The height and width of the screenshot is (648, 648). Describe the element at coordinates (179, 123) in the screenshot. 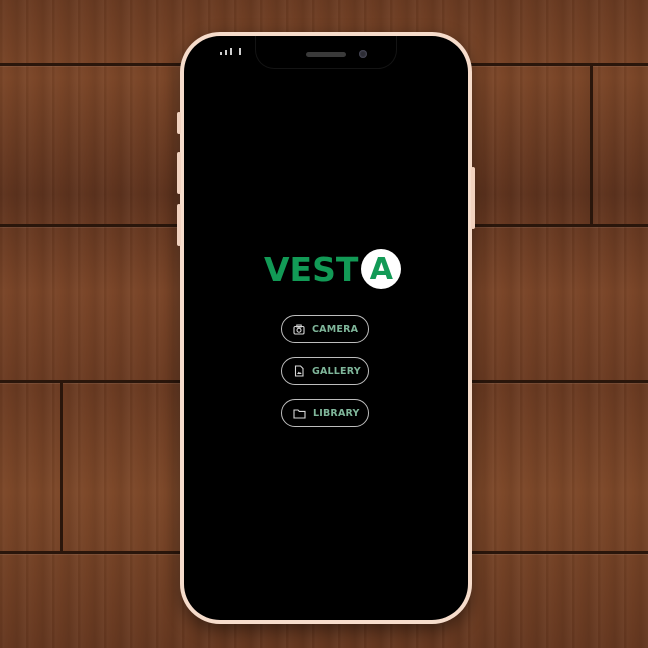

I see `mute-switch` at that location.